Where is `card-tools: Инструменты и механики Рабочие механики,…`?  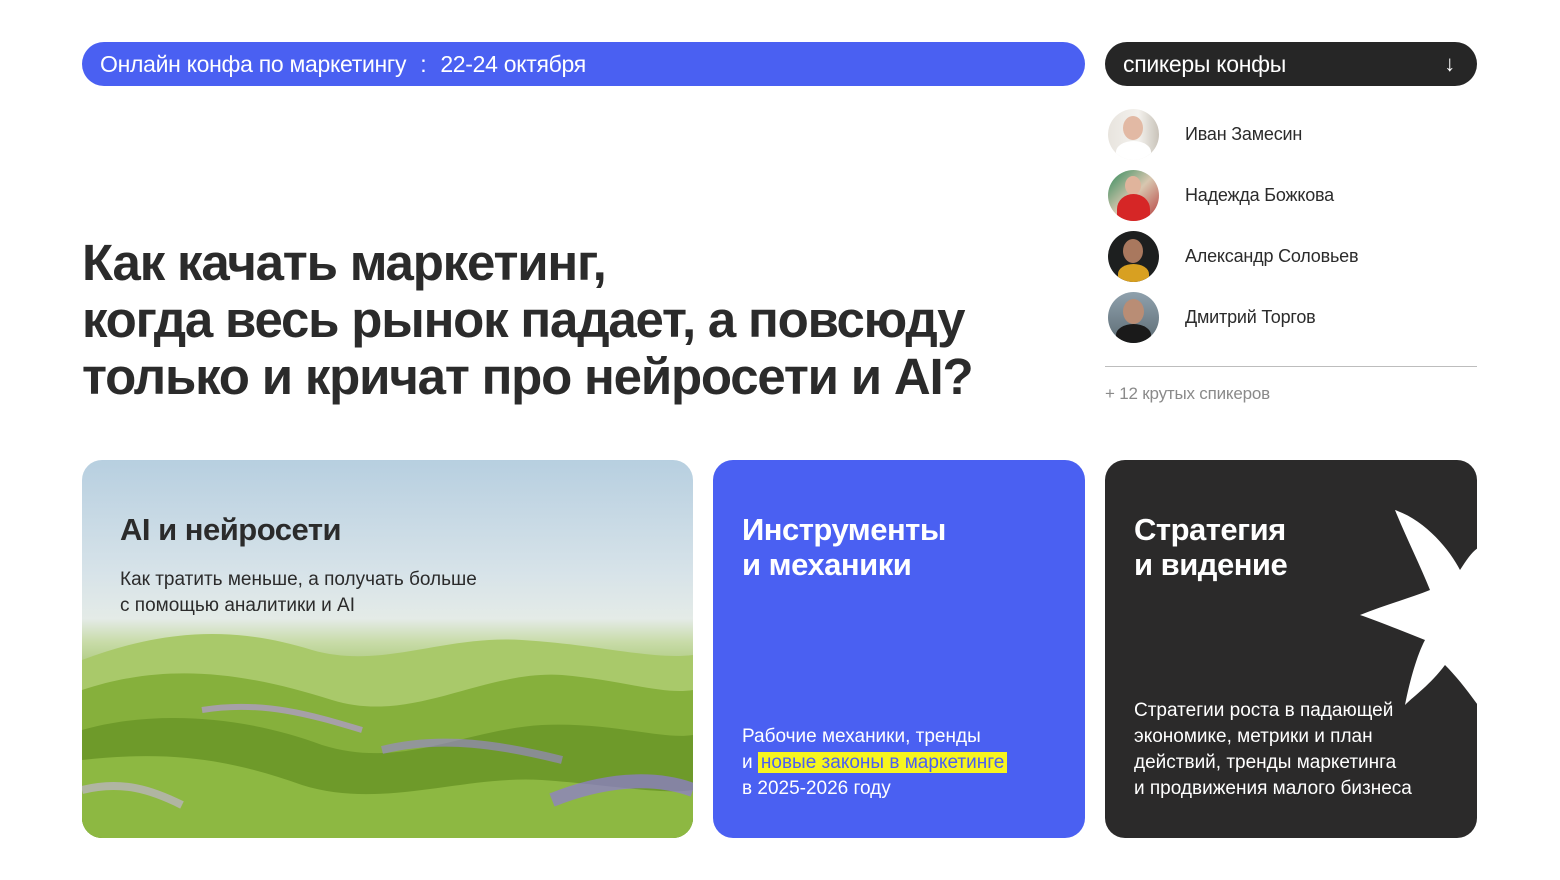
card-tools: Инструменты и механики Рабочие механики,… is located at coordinates (899, 649).